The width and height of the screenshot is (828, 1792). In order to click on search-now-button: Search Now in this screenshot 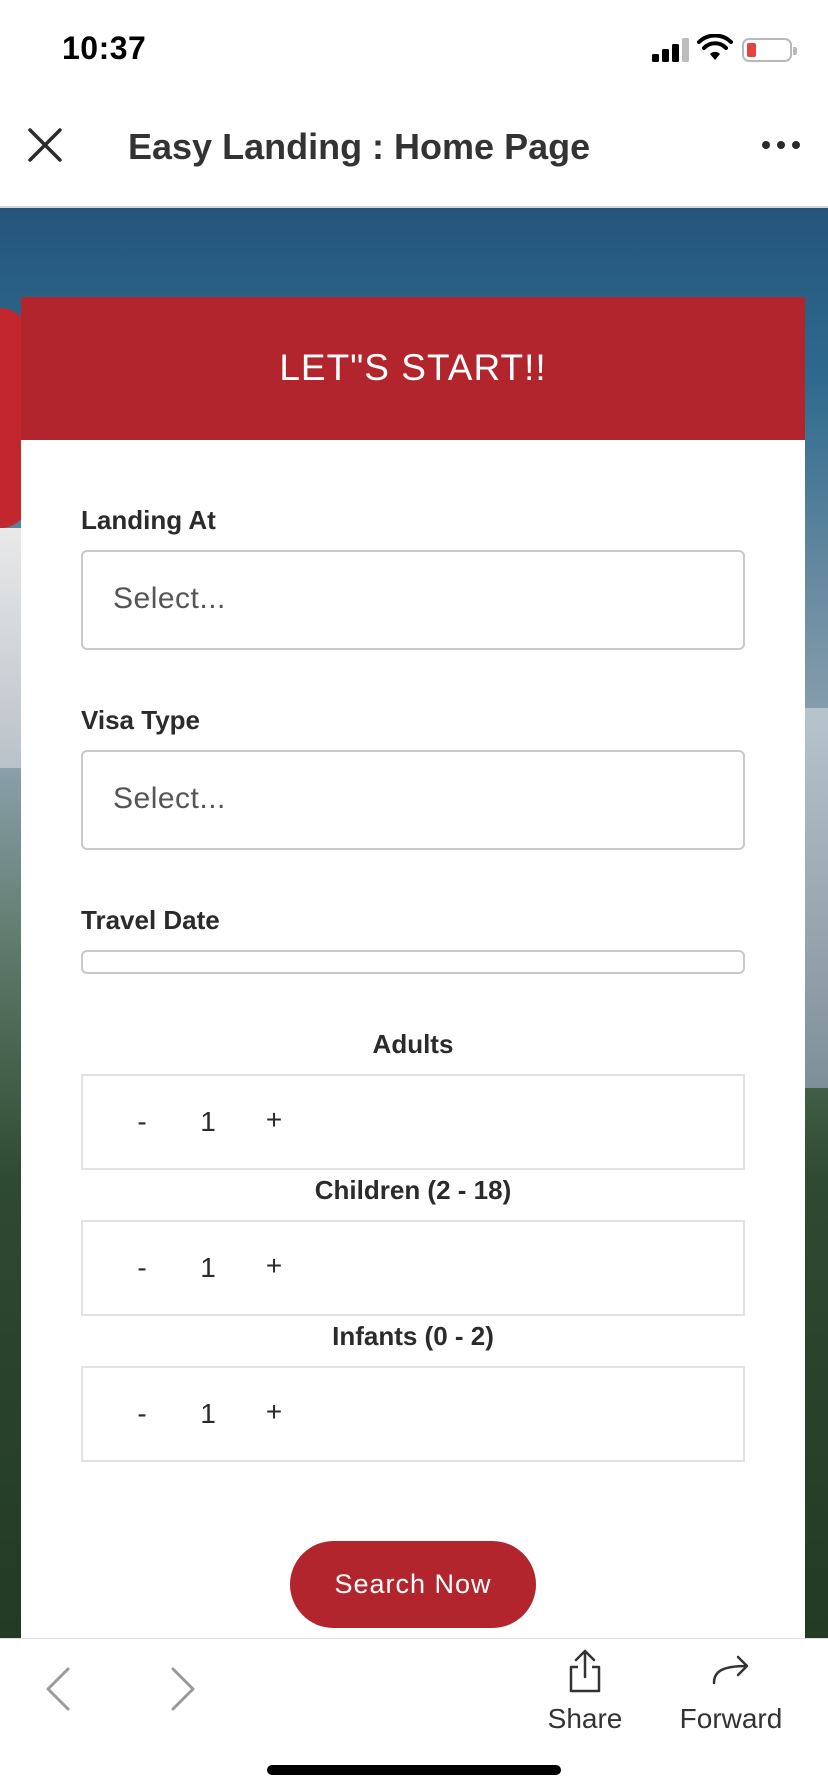, I will do `click(413, 1584)`.